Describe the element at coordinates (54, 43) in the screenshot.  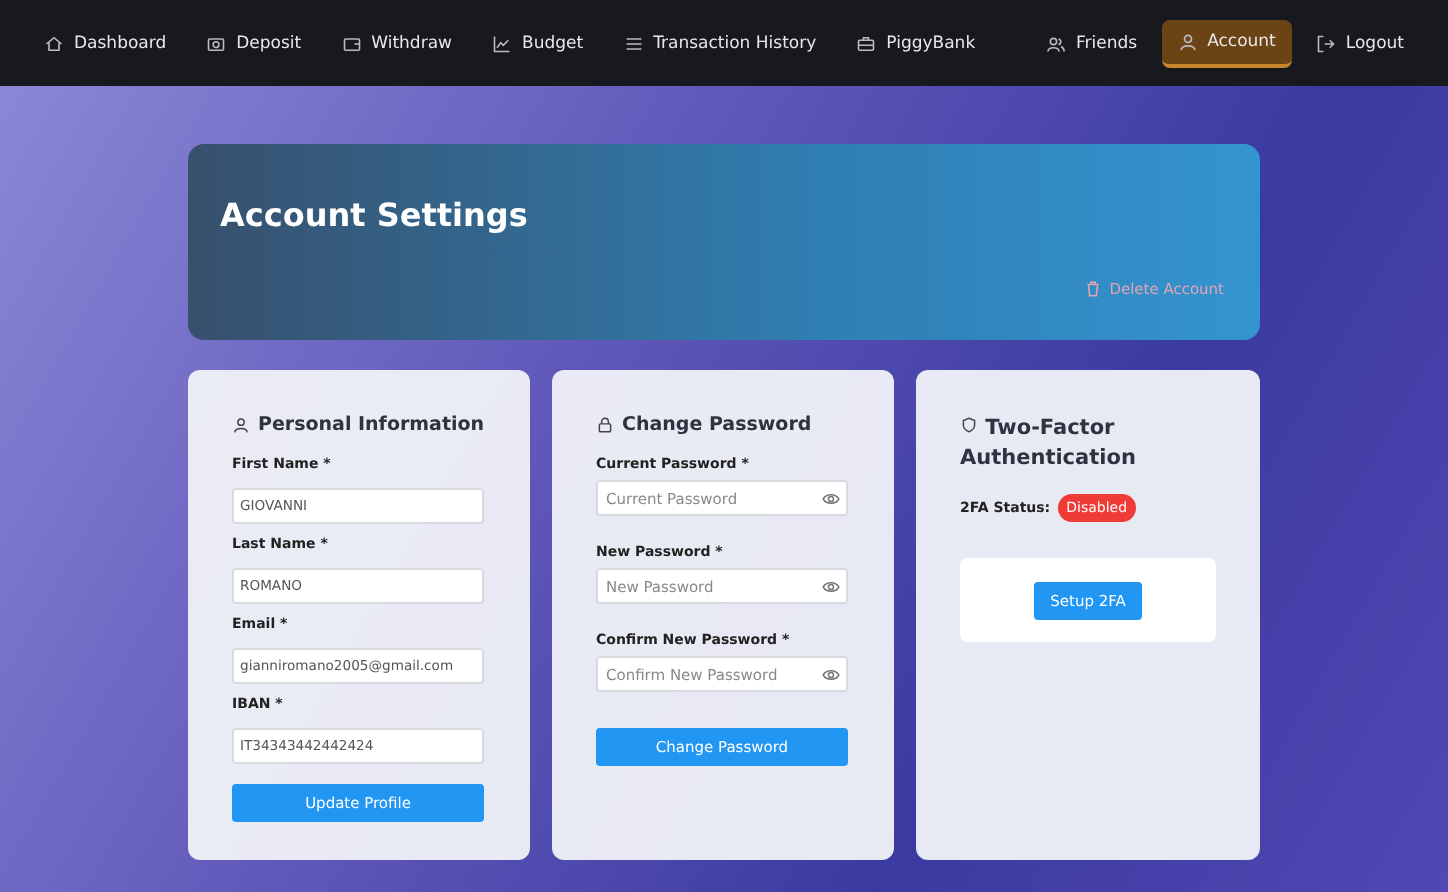
I see `home-icon` at that location.